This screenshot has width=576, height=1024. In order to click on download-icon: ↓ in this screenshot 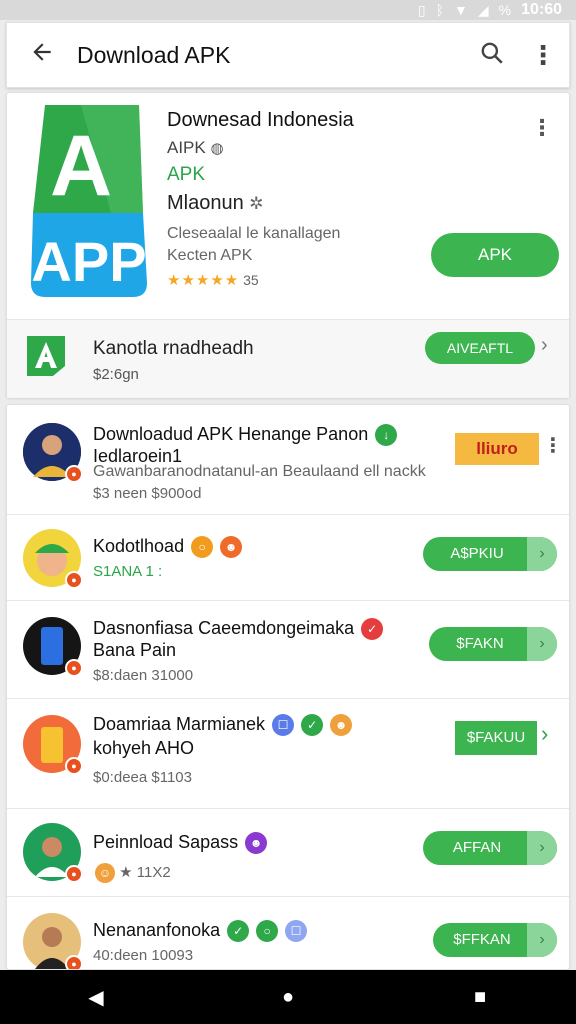, I will do `click(386, 435)`.